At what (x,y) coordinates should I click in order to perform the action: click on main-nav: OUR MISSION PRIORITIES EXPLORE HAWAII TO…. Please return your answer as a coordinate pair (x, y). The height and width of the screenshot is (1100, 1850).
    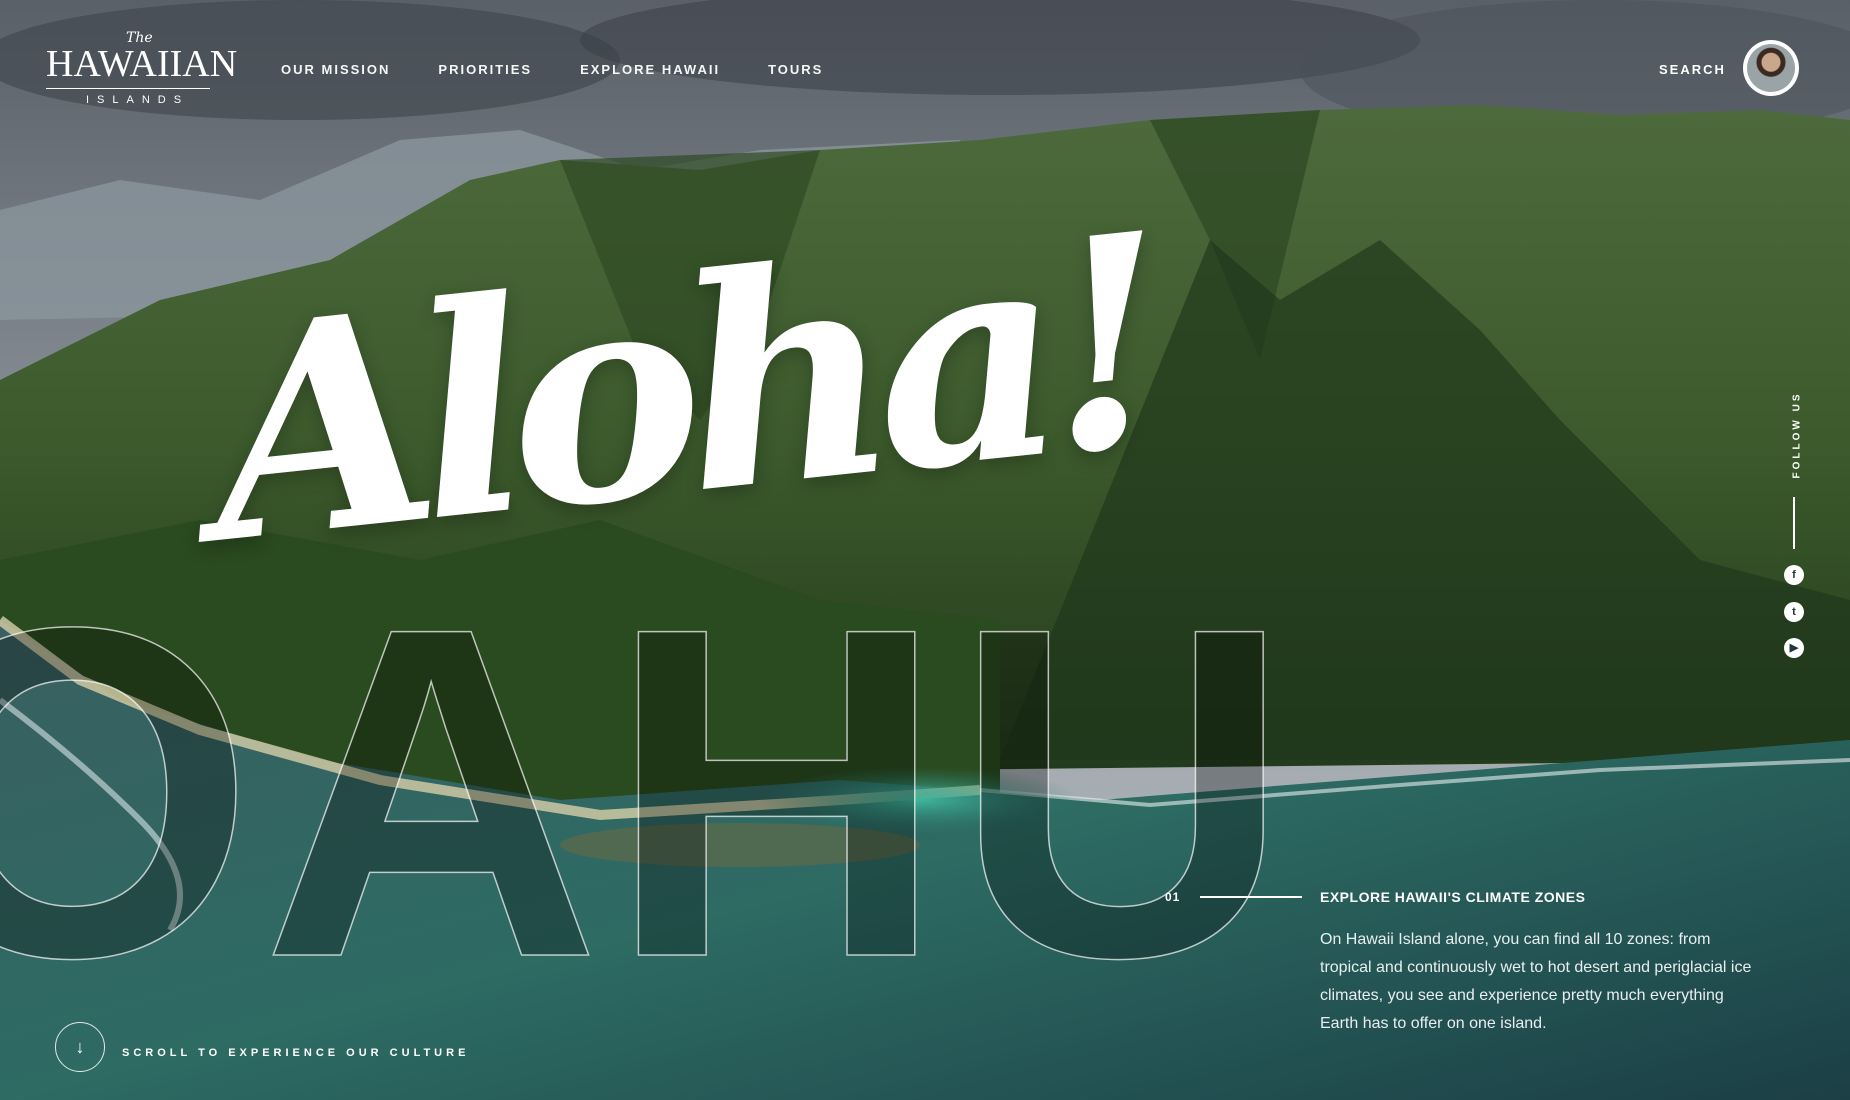
    Looking at the image, I should click on (552, 69).